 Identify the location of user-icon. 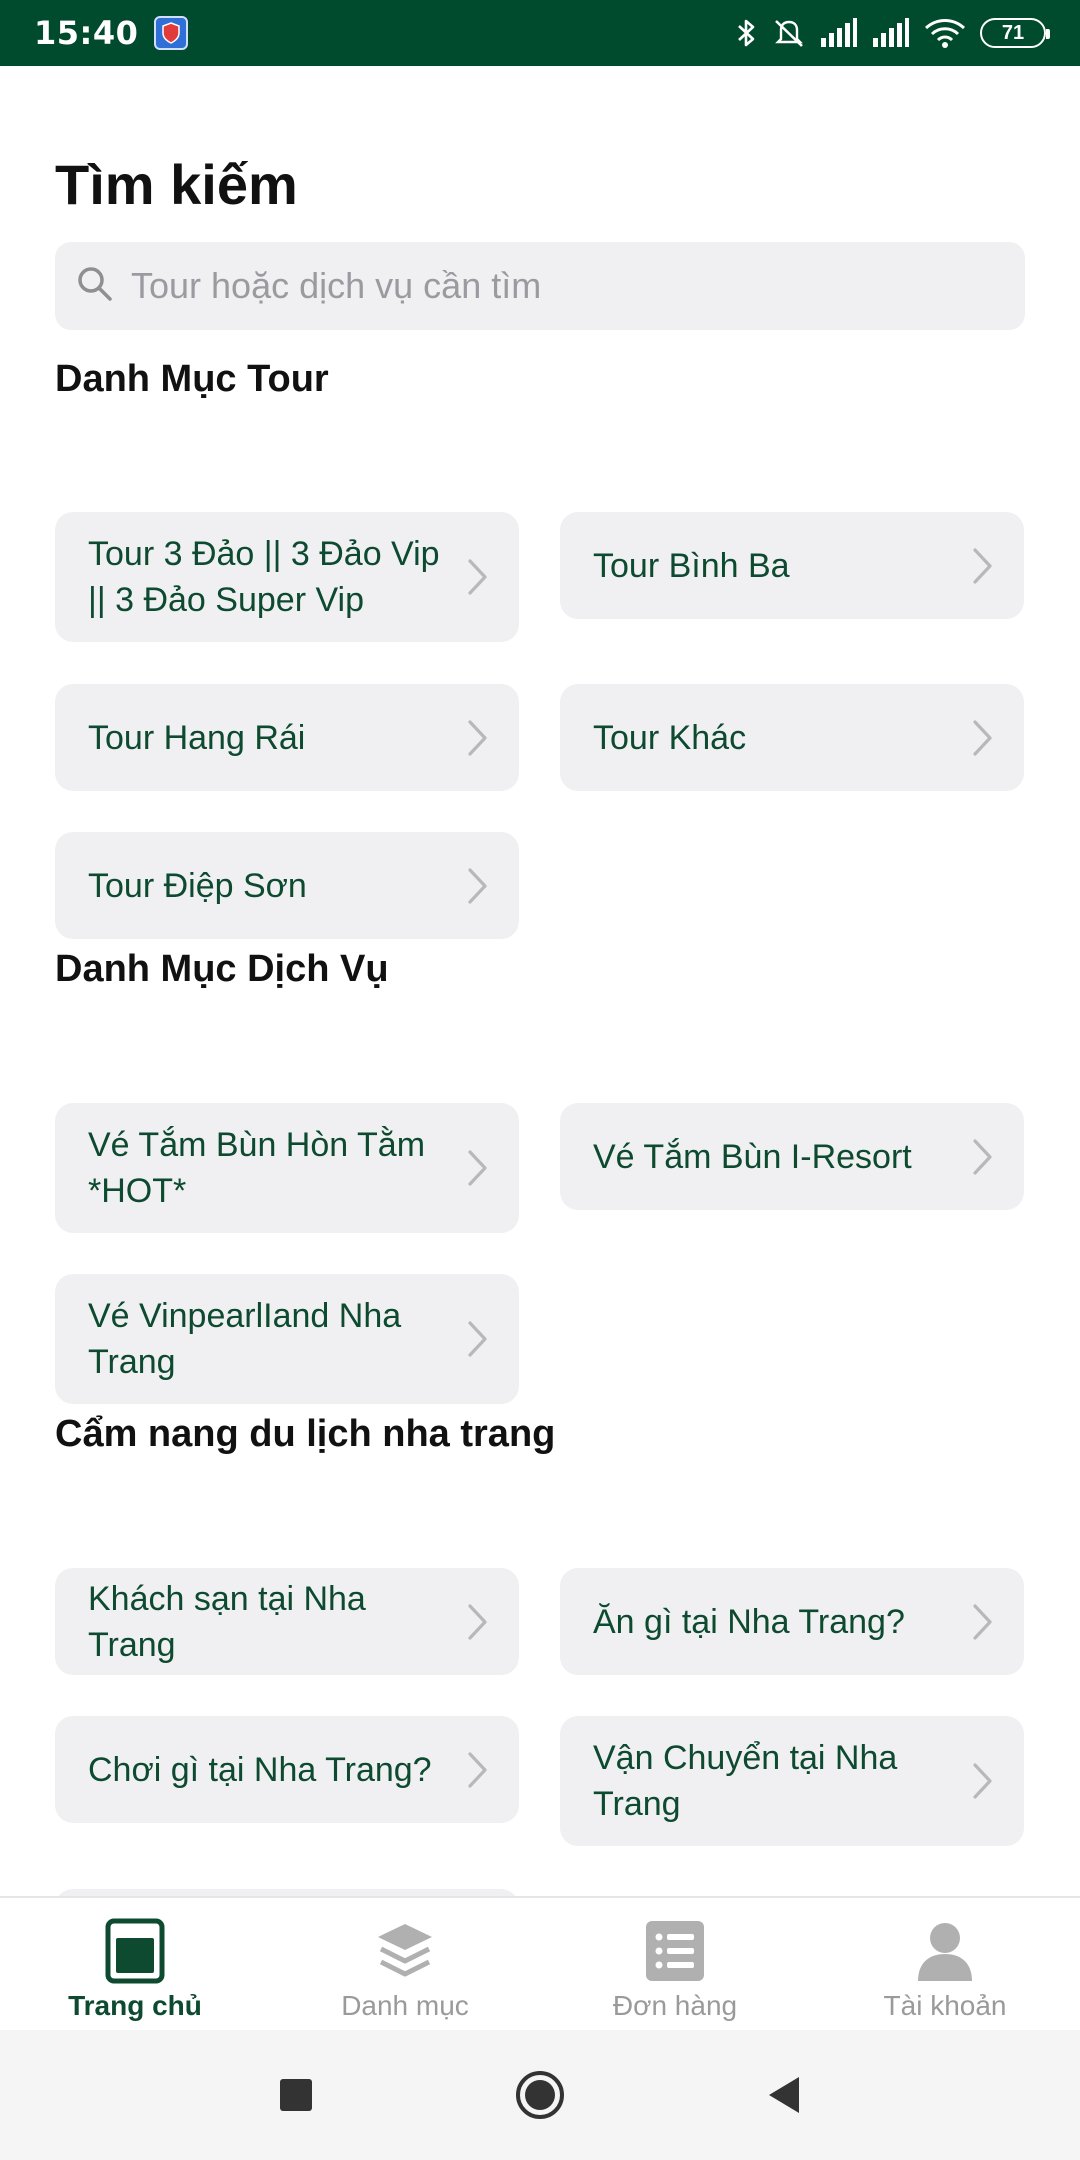
(945, 1952).